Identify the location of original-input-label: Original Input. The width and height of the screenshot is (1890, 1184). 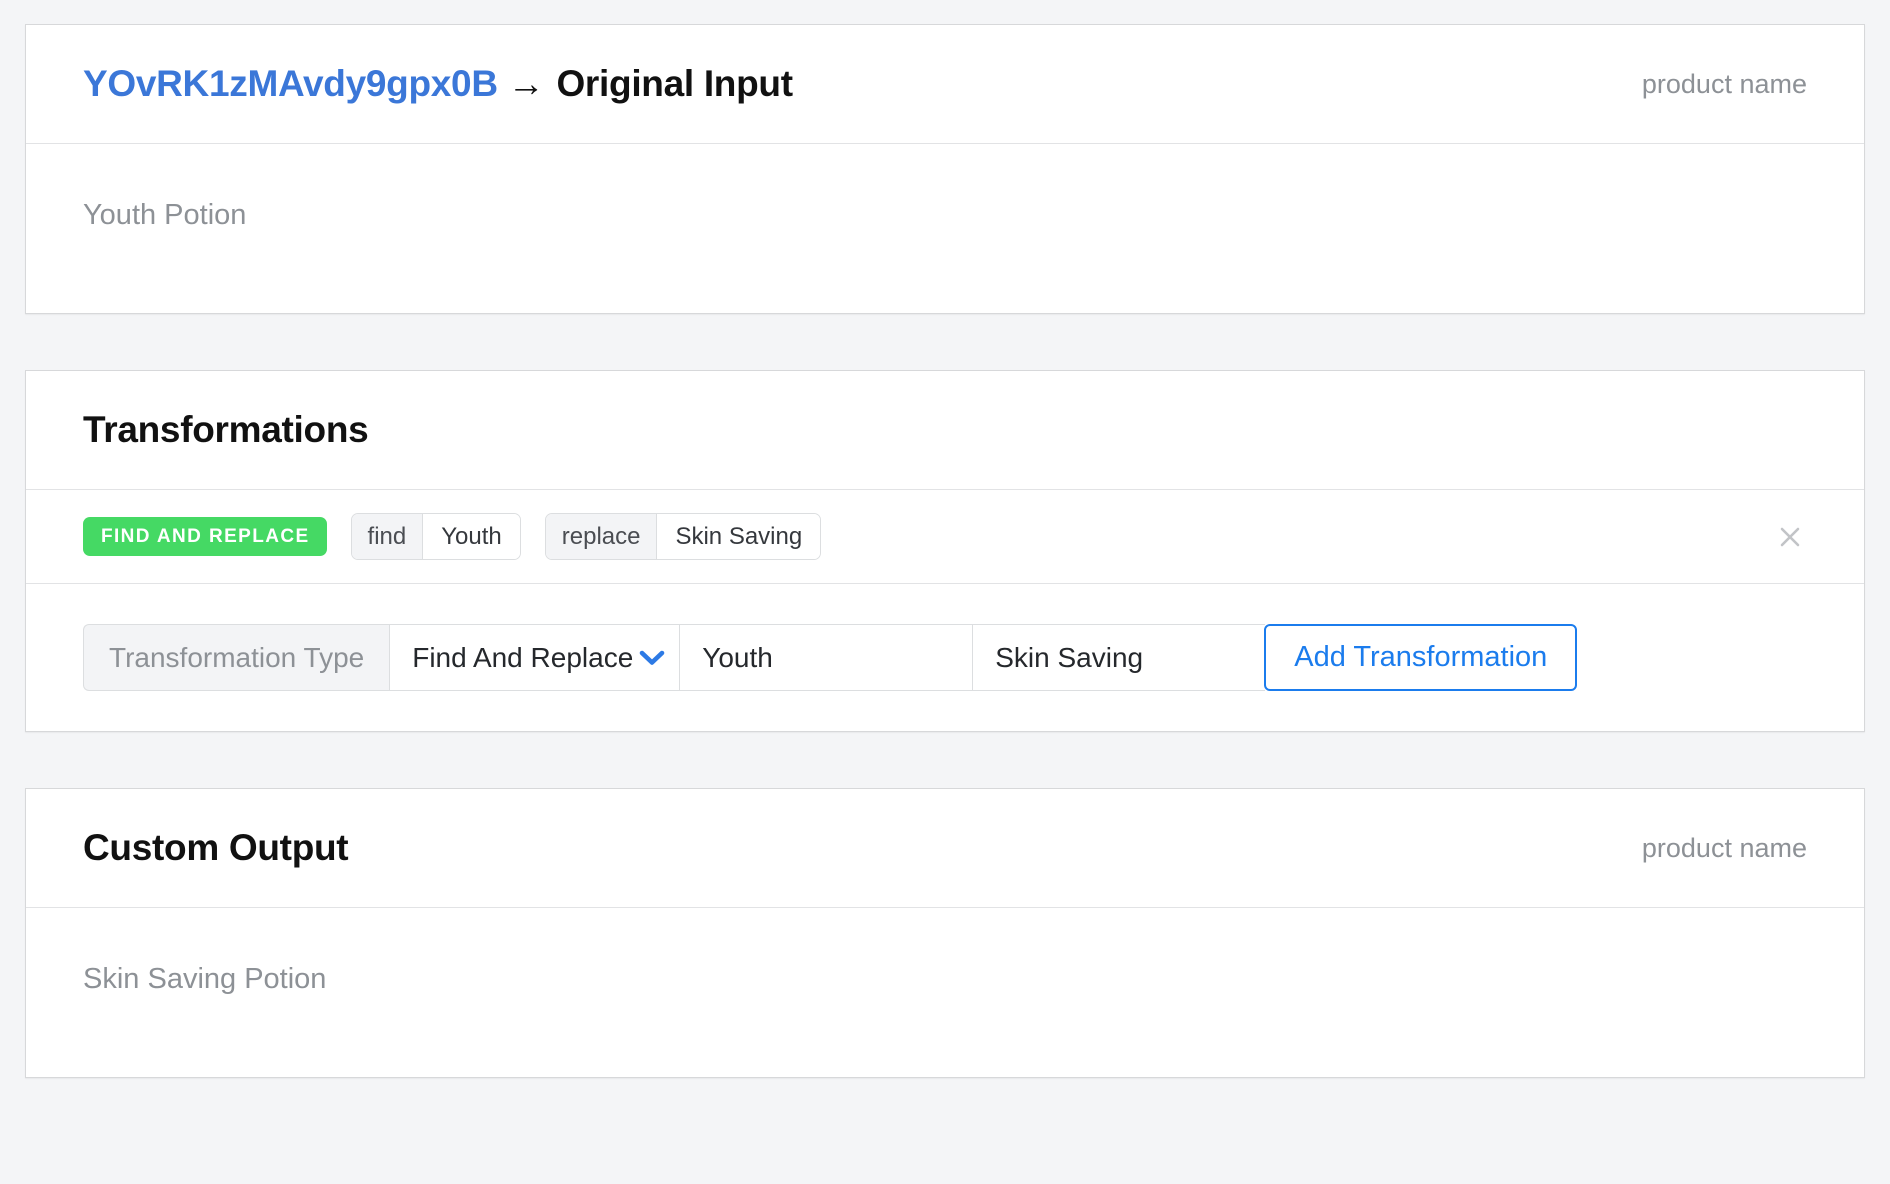
(674, 83).